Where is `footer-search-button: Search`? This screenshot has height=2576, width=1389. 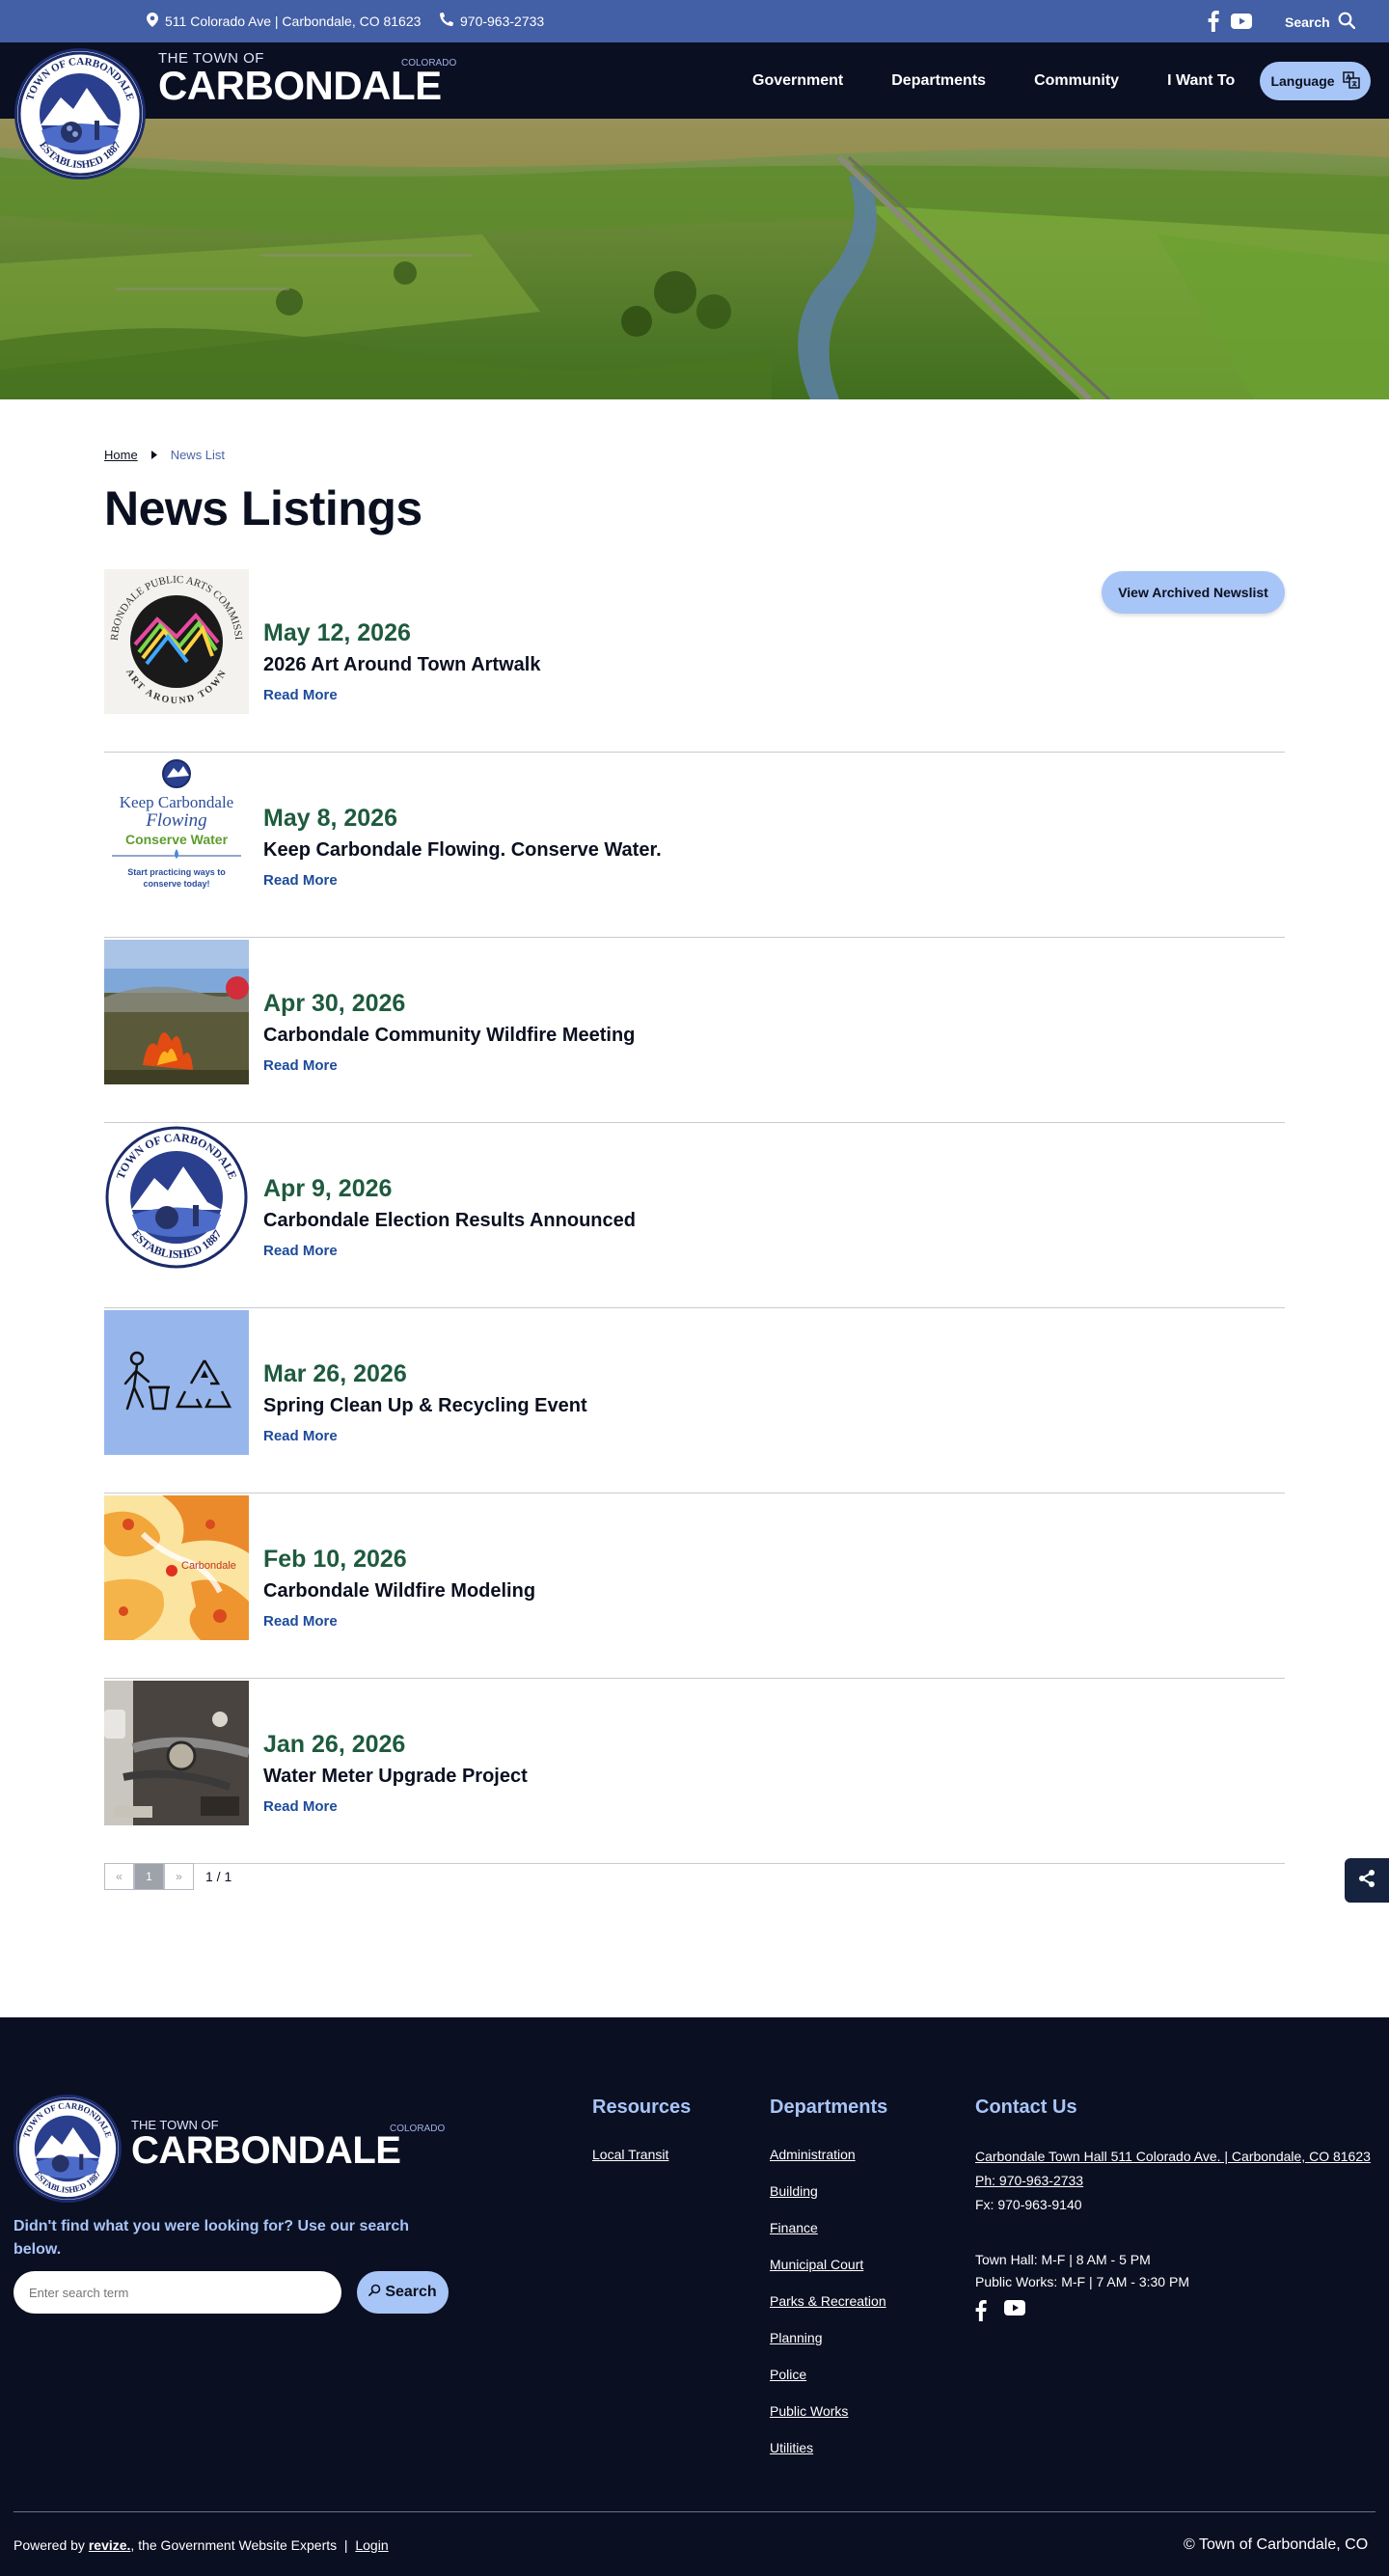 footer-search-button: Search is located at coordinates (403, 2292).